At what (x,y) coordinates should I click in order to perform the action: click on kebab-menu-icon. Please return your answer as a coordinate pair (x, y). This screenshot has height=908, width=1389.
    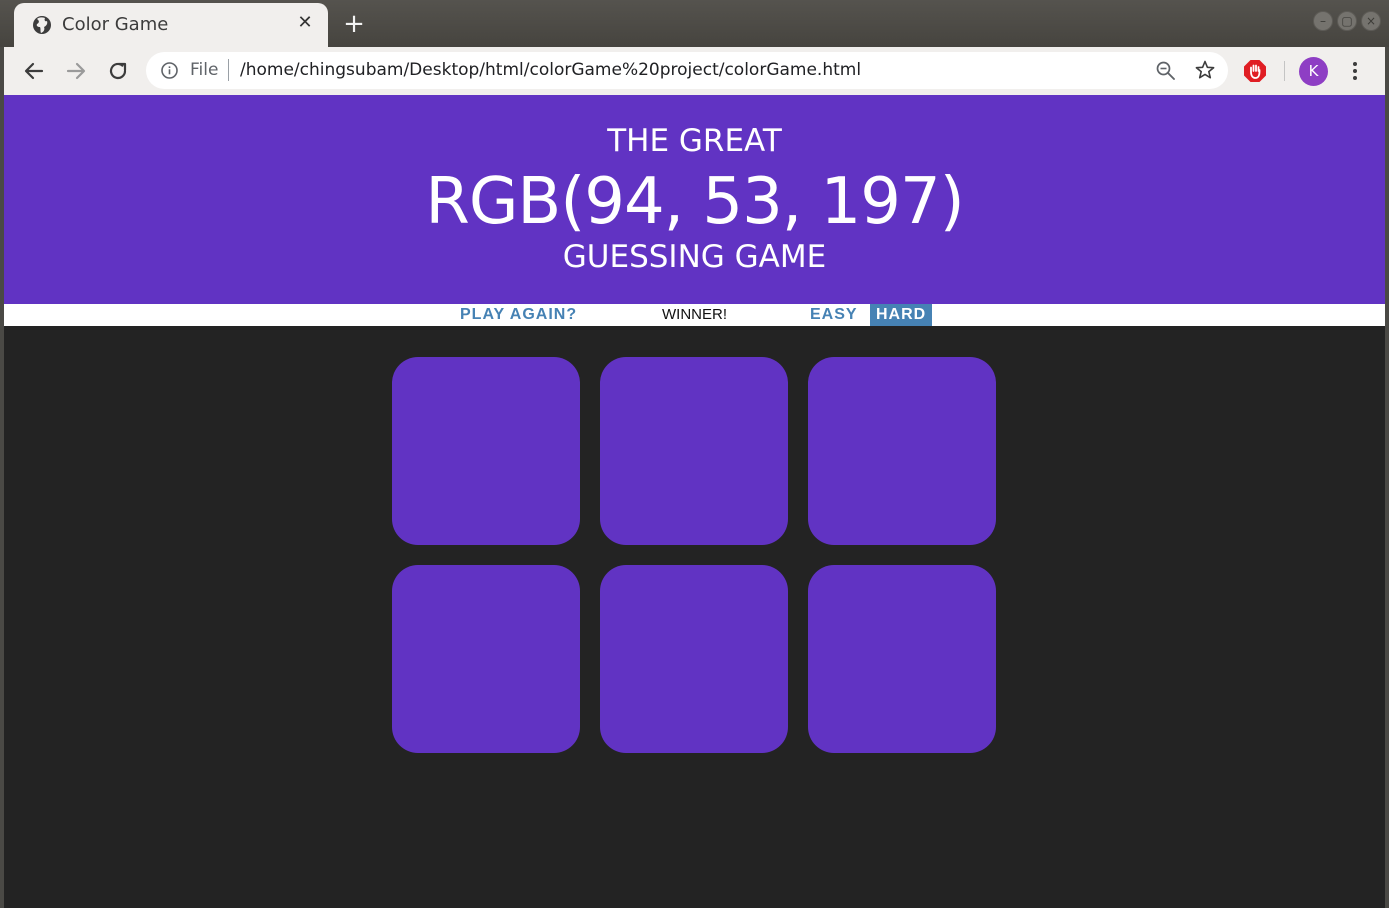
    Looking at the image, I should click on (1355, 71).